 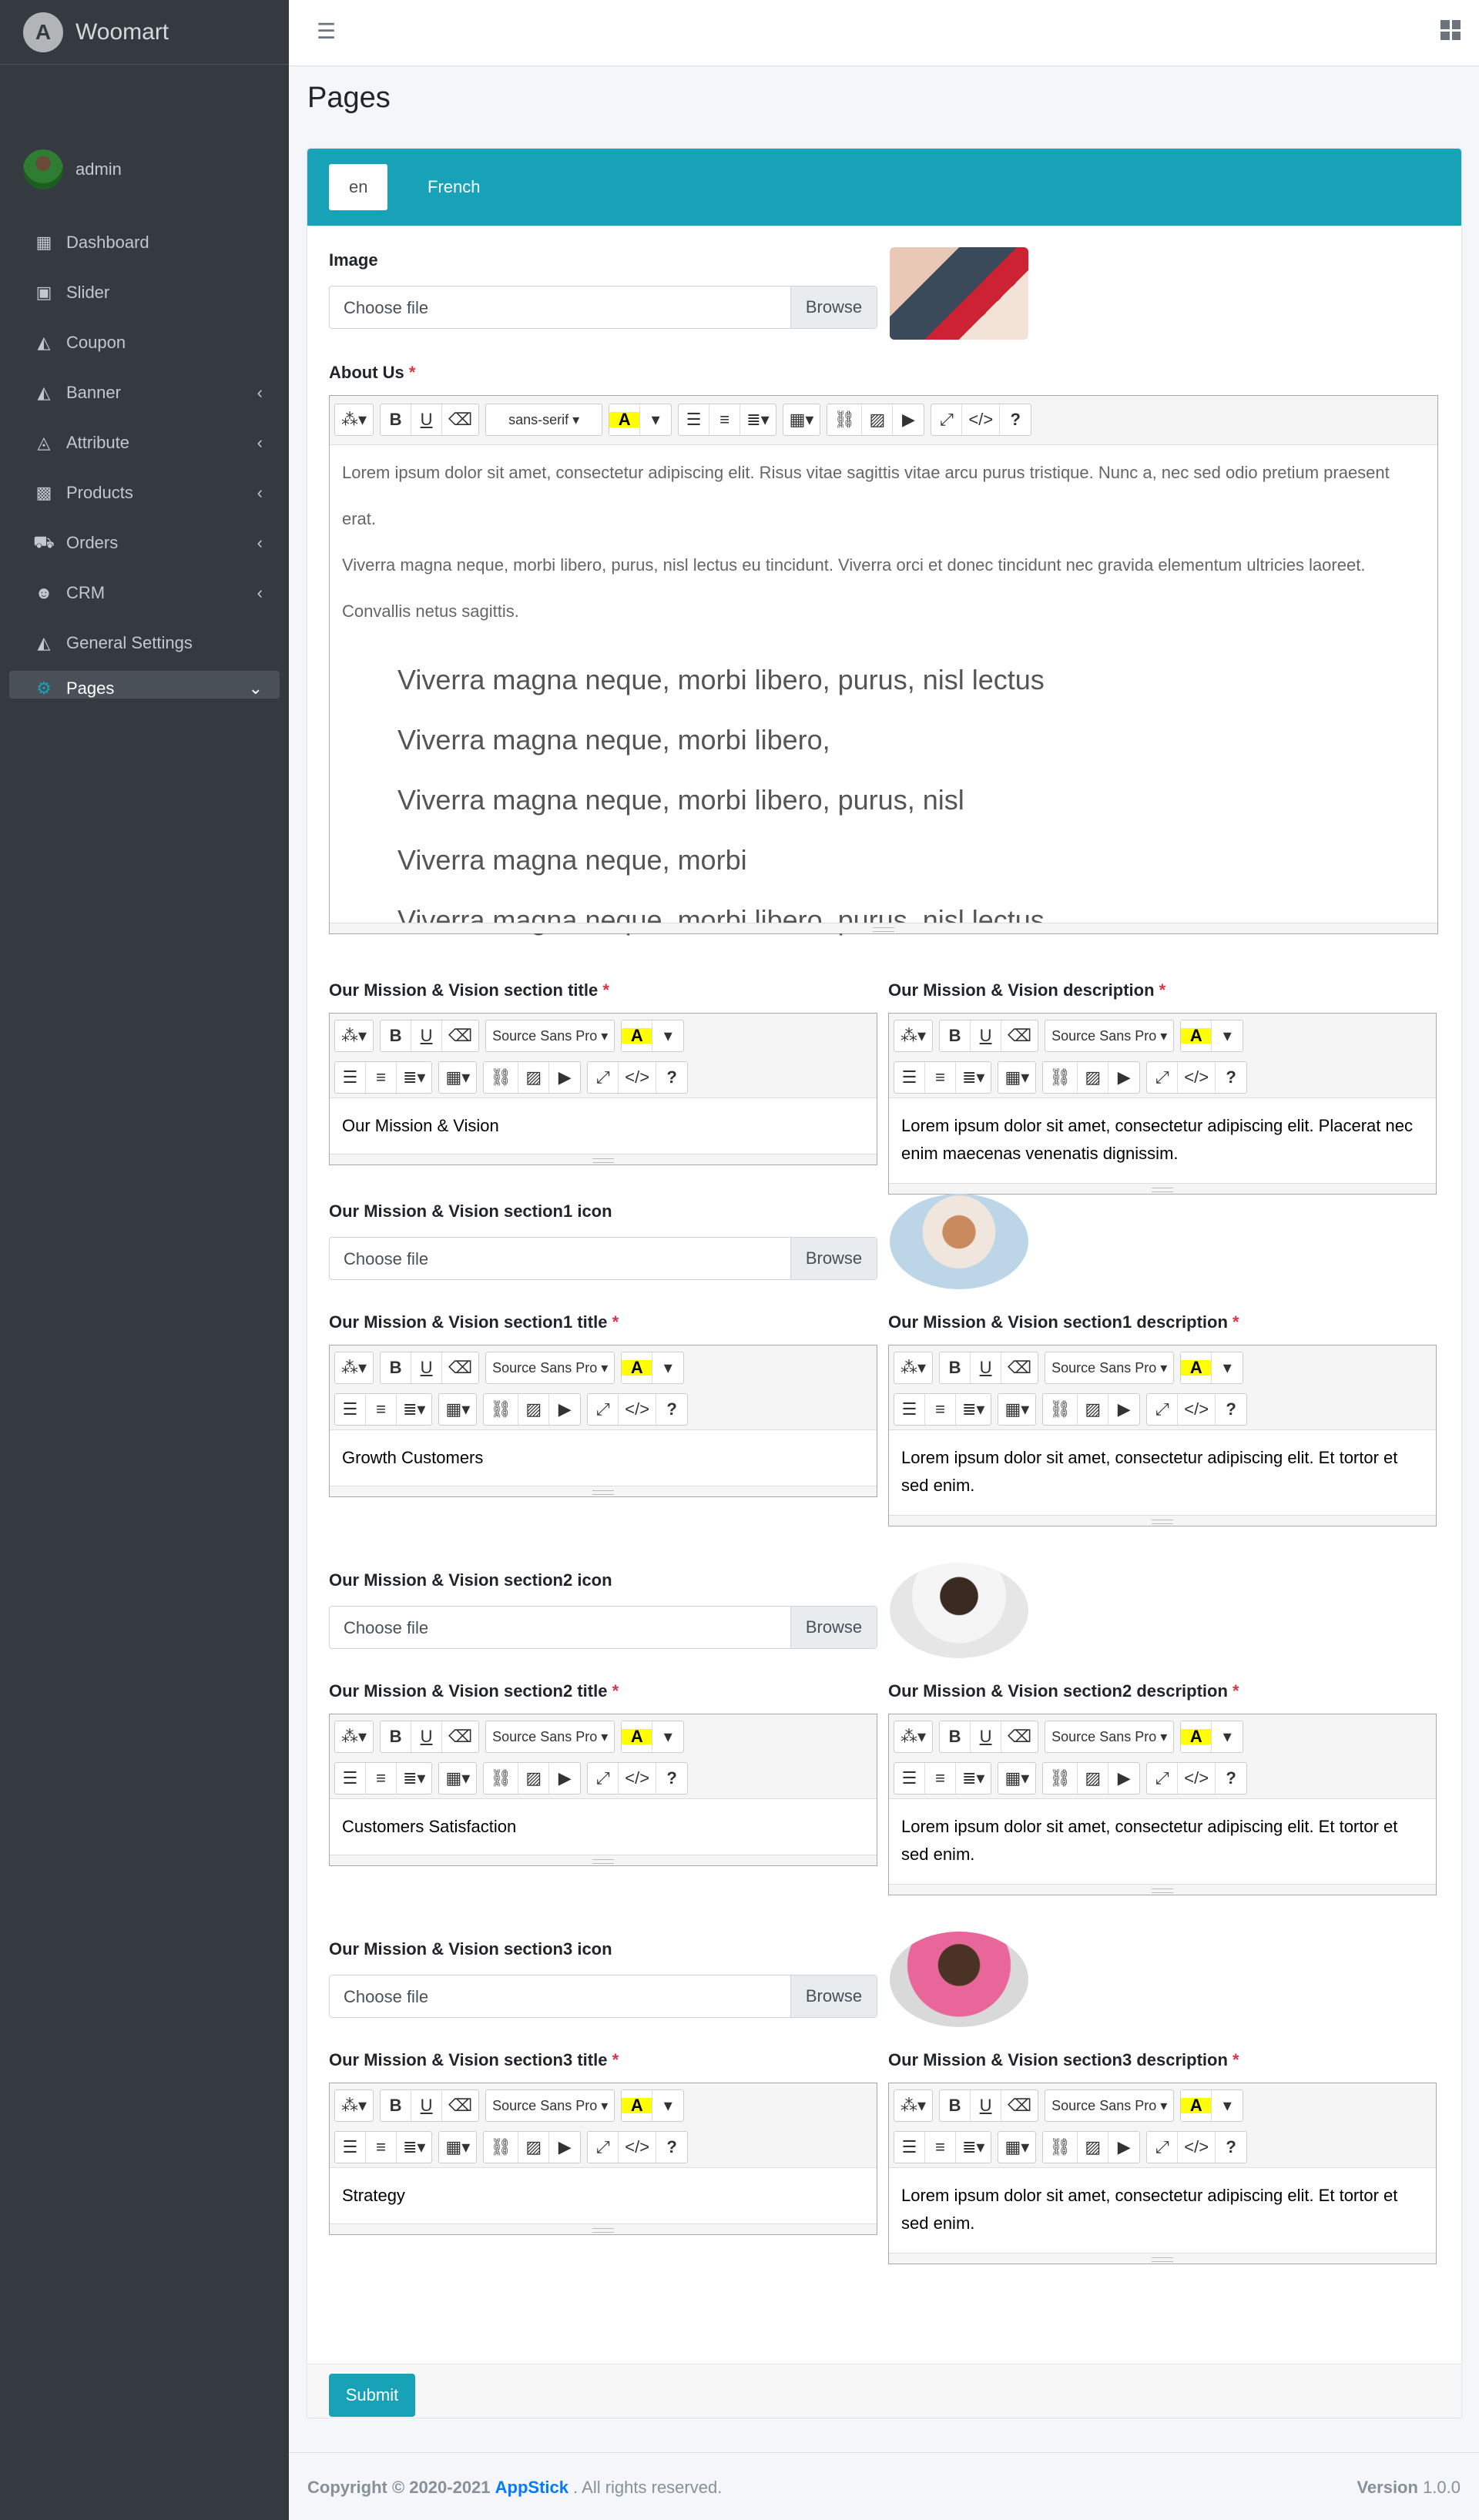 What do you see at coordinates (144, 343) in the screenshot?
I see `sidebar-item-coupon: ◭ Coupon` at bounding box center [144, 343].